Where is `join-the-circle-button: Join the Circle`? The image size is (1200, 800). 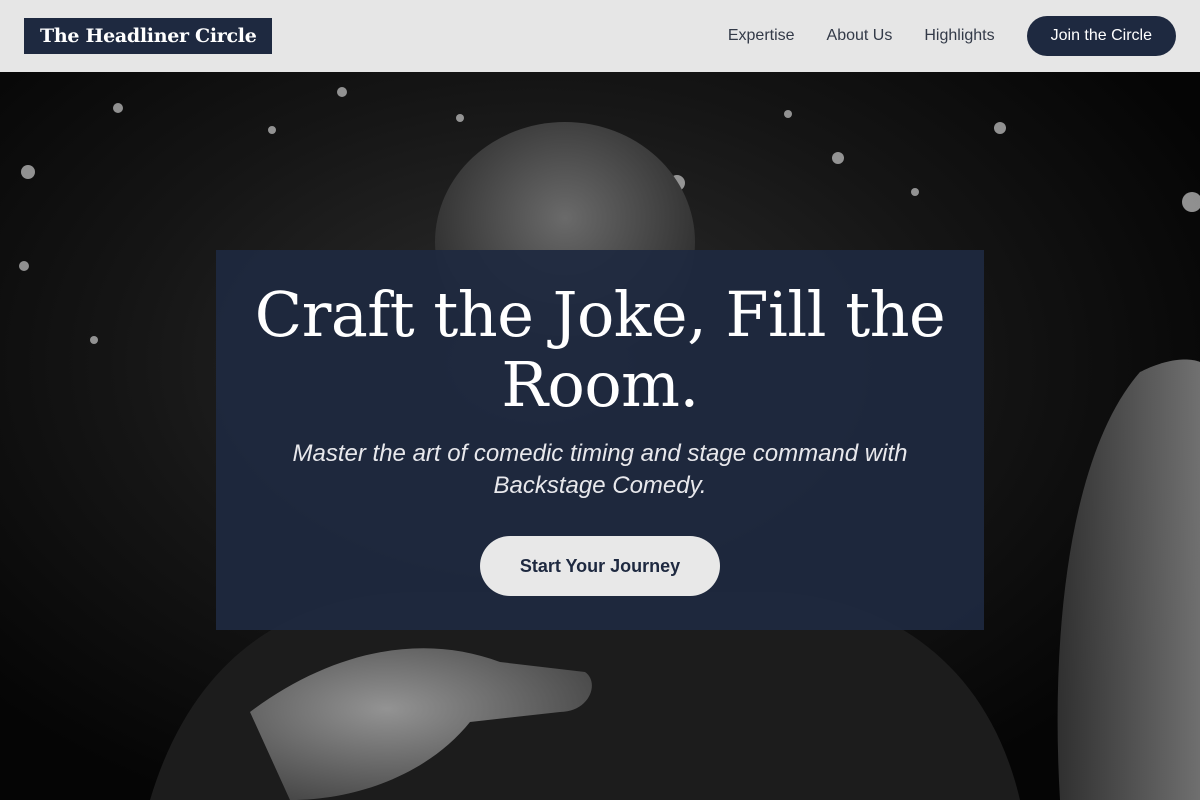 join-the-circle-button: Join the Circle is located at coordinates (1101, 36).